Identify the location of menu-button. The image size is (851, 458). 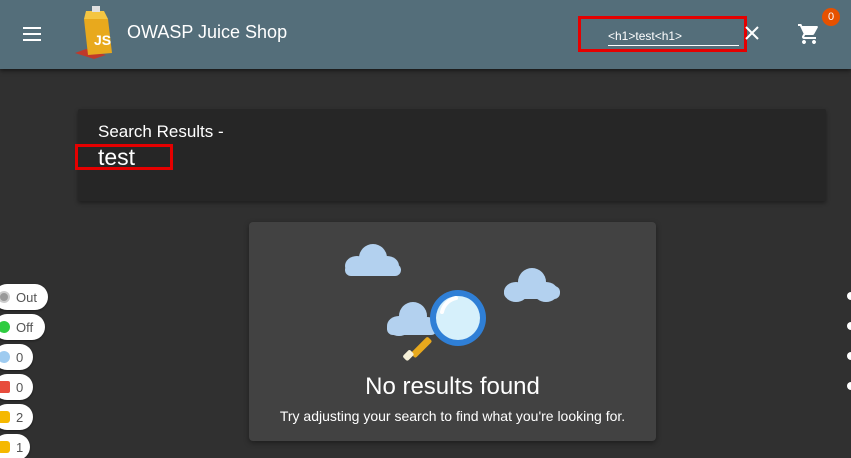
(32, 34).